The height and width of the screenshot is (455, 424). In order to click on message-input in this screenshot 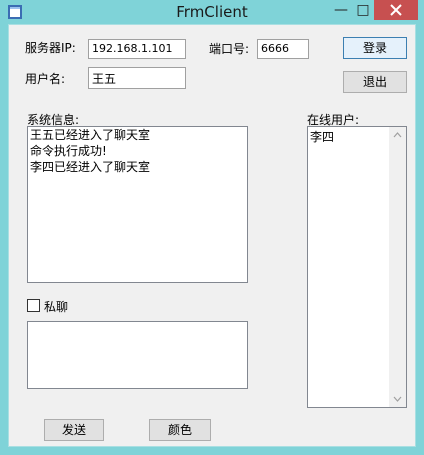, I will do `click(137, 355)`.